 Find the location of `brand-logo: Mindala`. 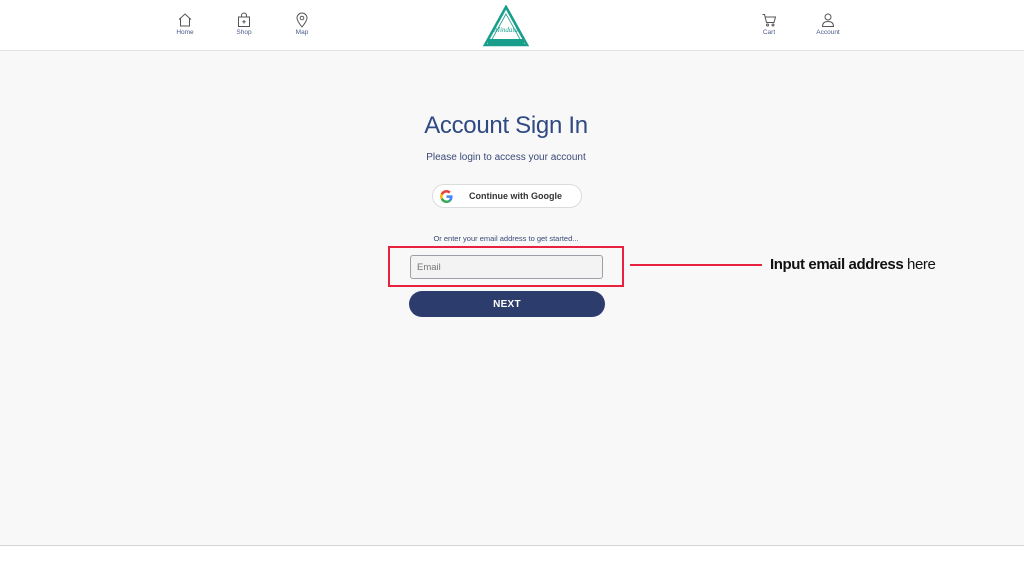

brand-logo: Mindala is located at coordinates (506, 25).